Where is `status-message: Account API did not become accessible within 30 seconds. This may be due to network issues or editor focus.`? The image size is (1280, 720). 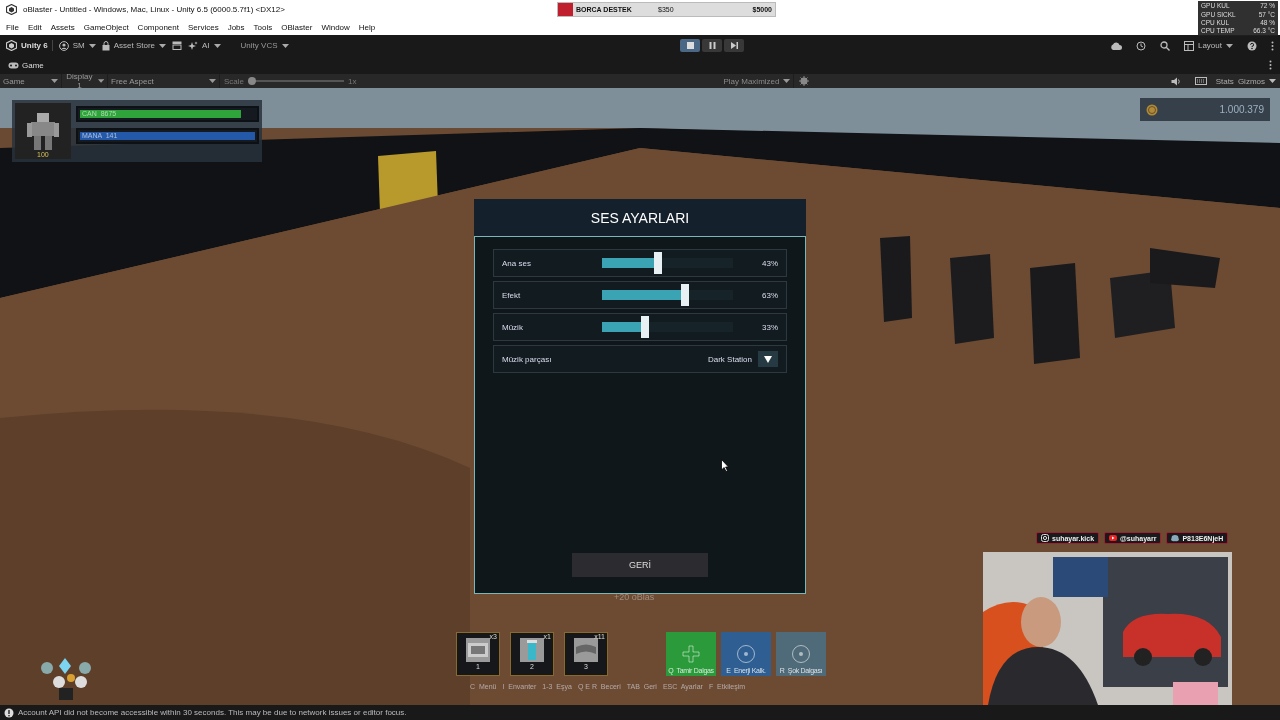
status-message: Account API did not become accessible within 30 seconds. This may be due to network issues or editor focus. is located at coordinates (212, 712).